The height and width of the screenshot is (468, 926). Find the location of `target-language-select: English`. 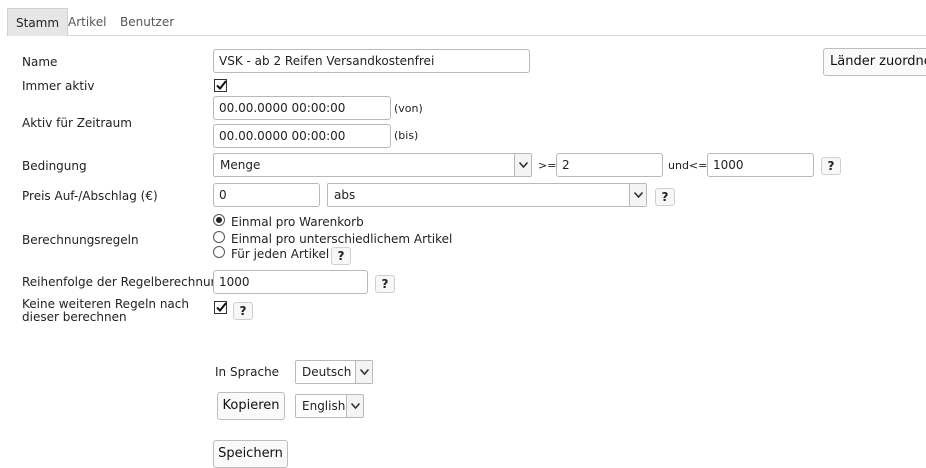

target-language-select: English is located at coordinates (329, 406).